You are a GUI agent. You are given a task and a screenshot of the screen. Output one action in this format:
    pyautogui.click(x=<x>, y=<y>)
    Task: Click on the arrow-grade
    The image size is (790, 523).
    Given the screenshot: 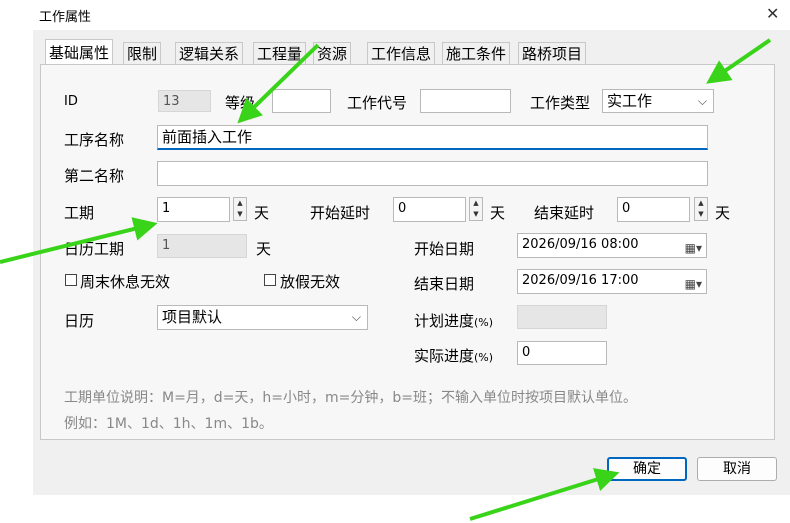 What is the action you would take?
    pyautogui.click(x=278, y=83)
    